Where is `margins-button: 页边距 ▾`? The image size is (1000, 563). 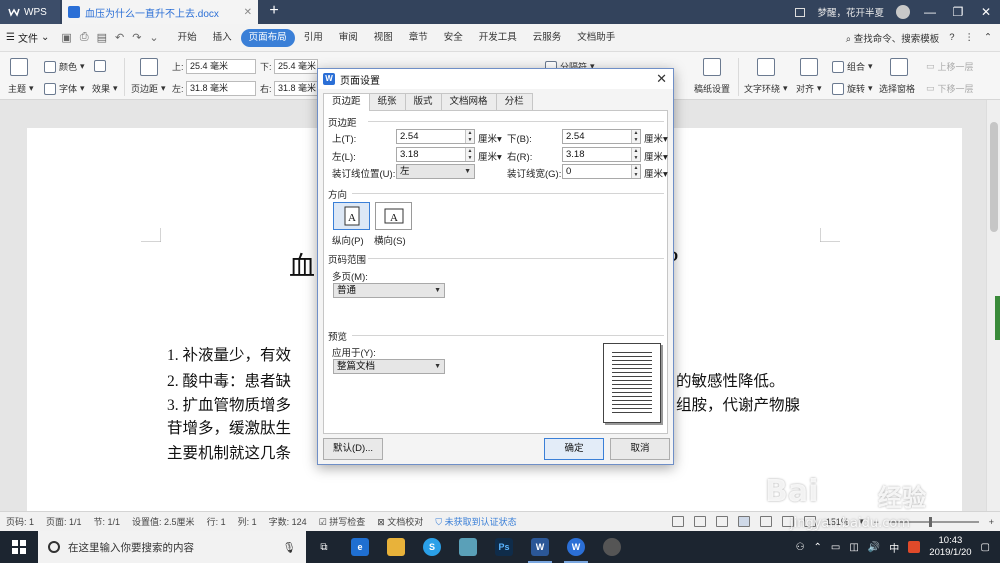
margins-button: 页边距 ▾ is located at coordinates (148, 88).